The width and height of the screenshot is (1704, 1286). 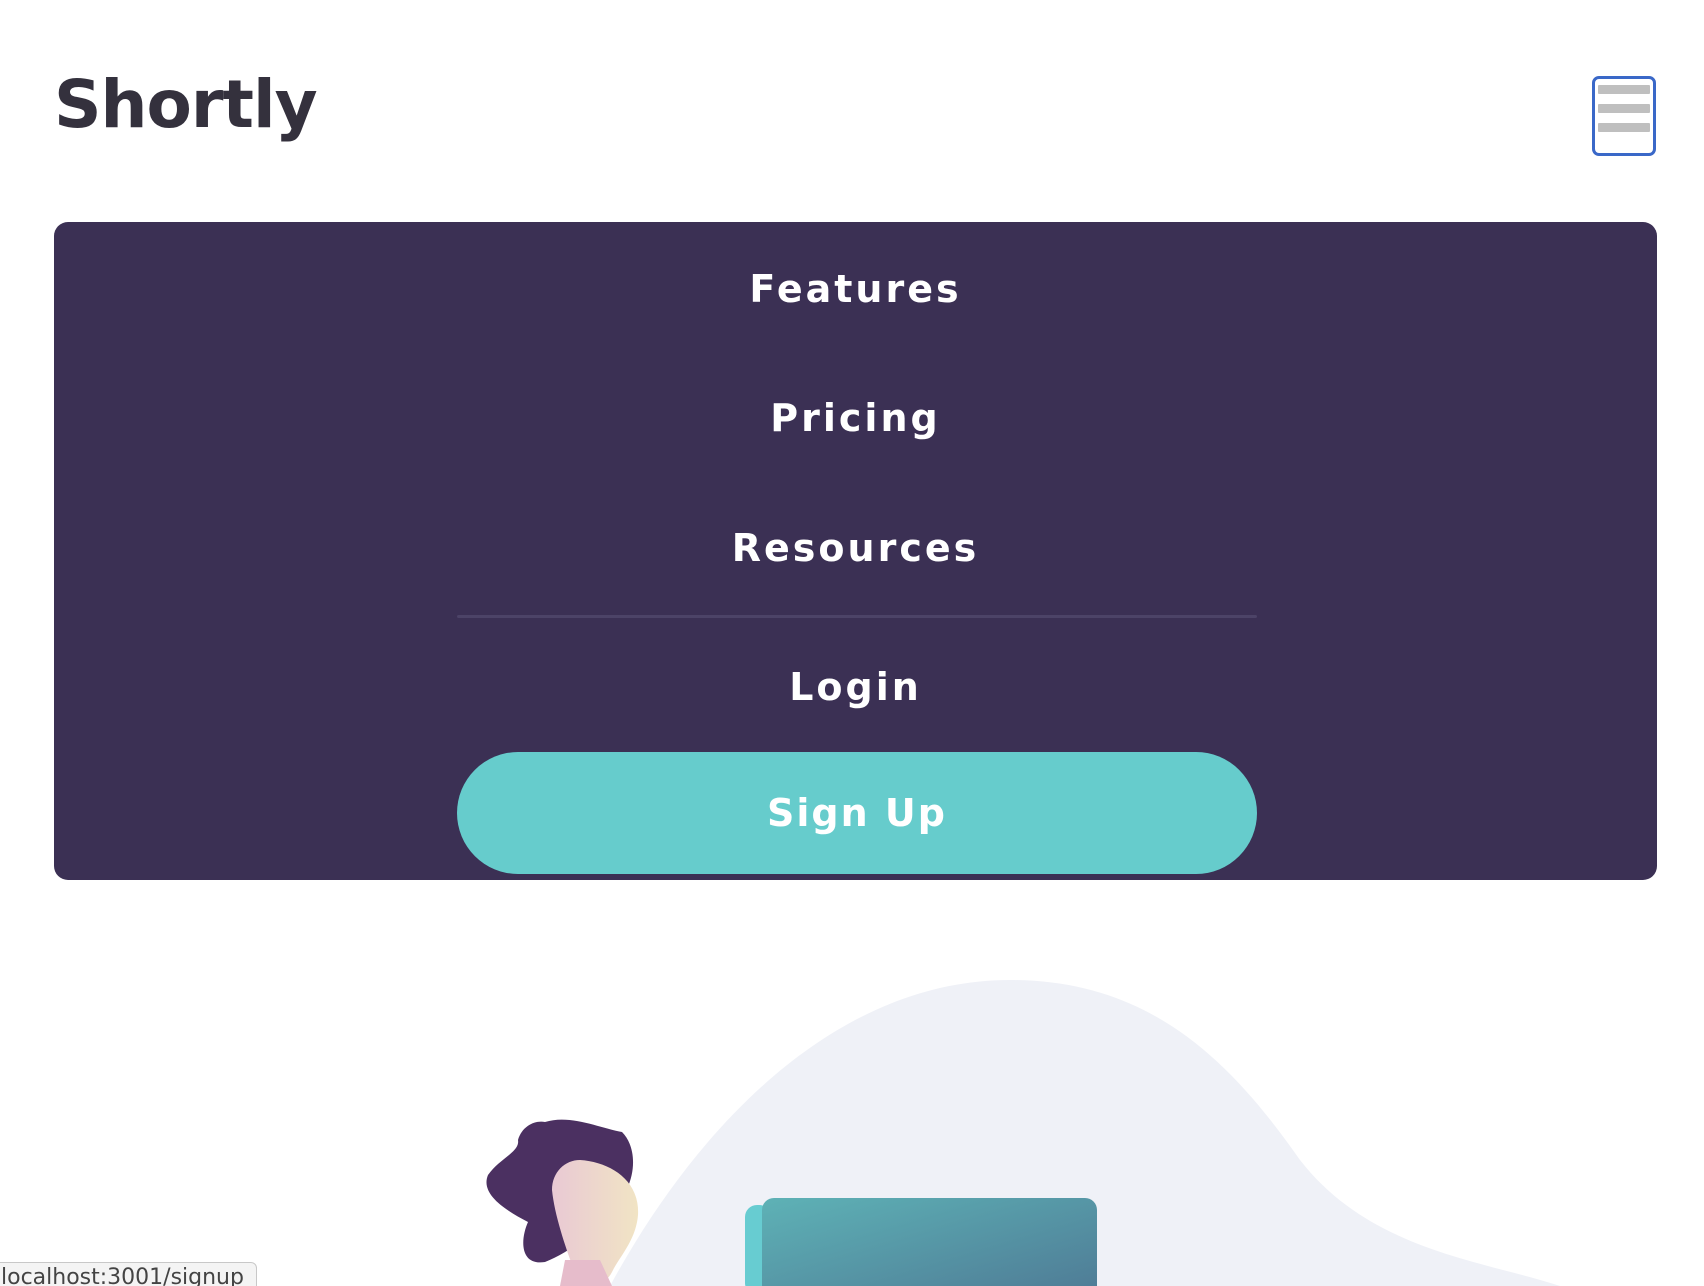 I want to click on nav-link-resources: Resources, so click(x=855, y=548).